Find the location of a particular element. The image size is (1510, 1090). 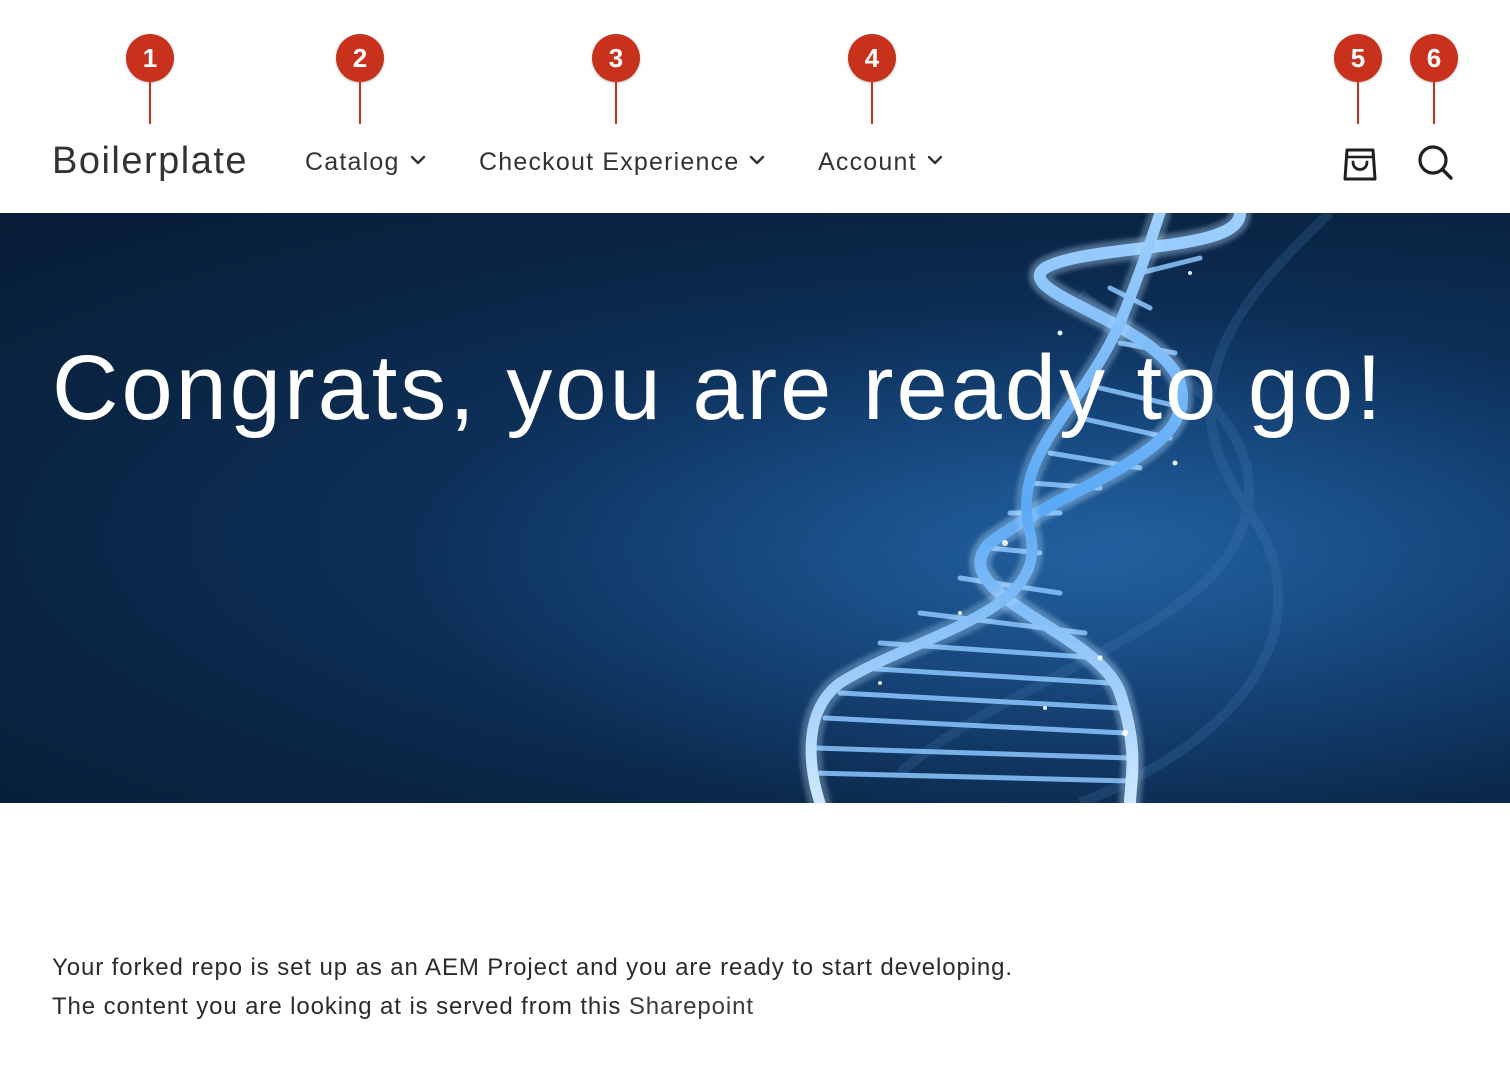

nav-item-checkout-experience: Checkout Experience is located at coordinates (623, 162).